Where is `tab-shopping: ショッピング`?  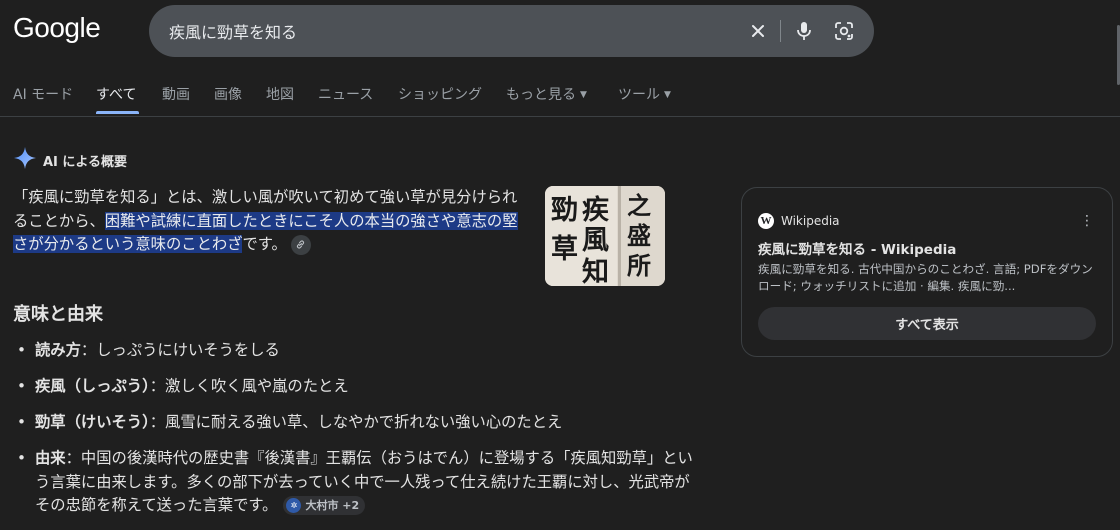 tab-shopping: ショッピング is located at coordinates (440, 94).